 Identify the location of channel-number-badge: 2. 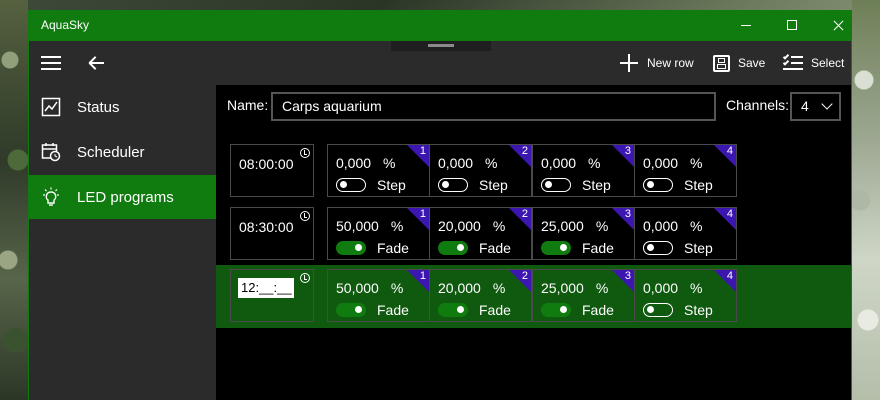
(520, 156).